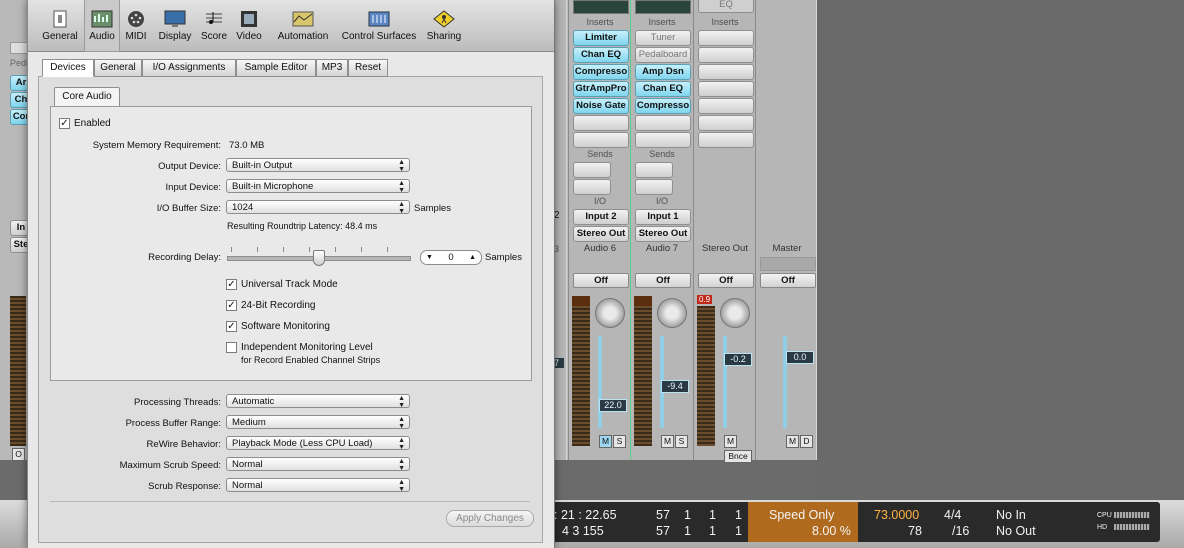 This screenshot has height=548, width=1184. Describe the element at coordinates (429, 257) in the screenshot. I see `stepper-down-icon: ▼` at that location.